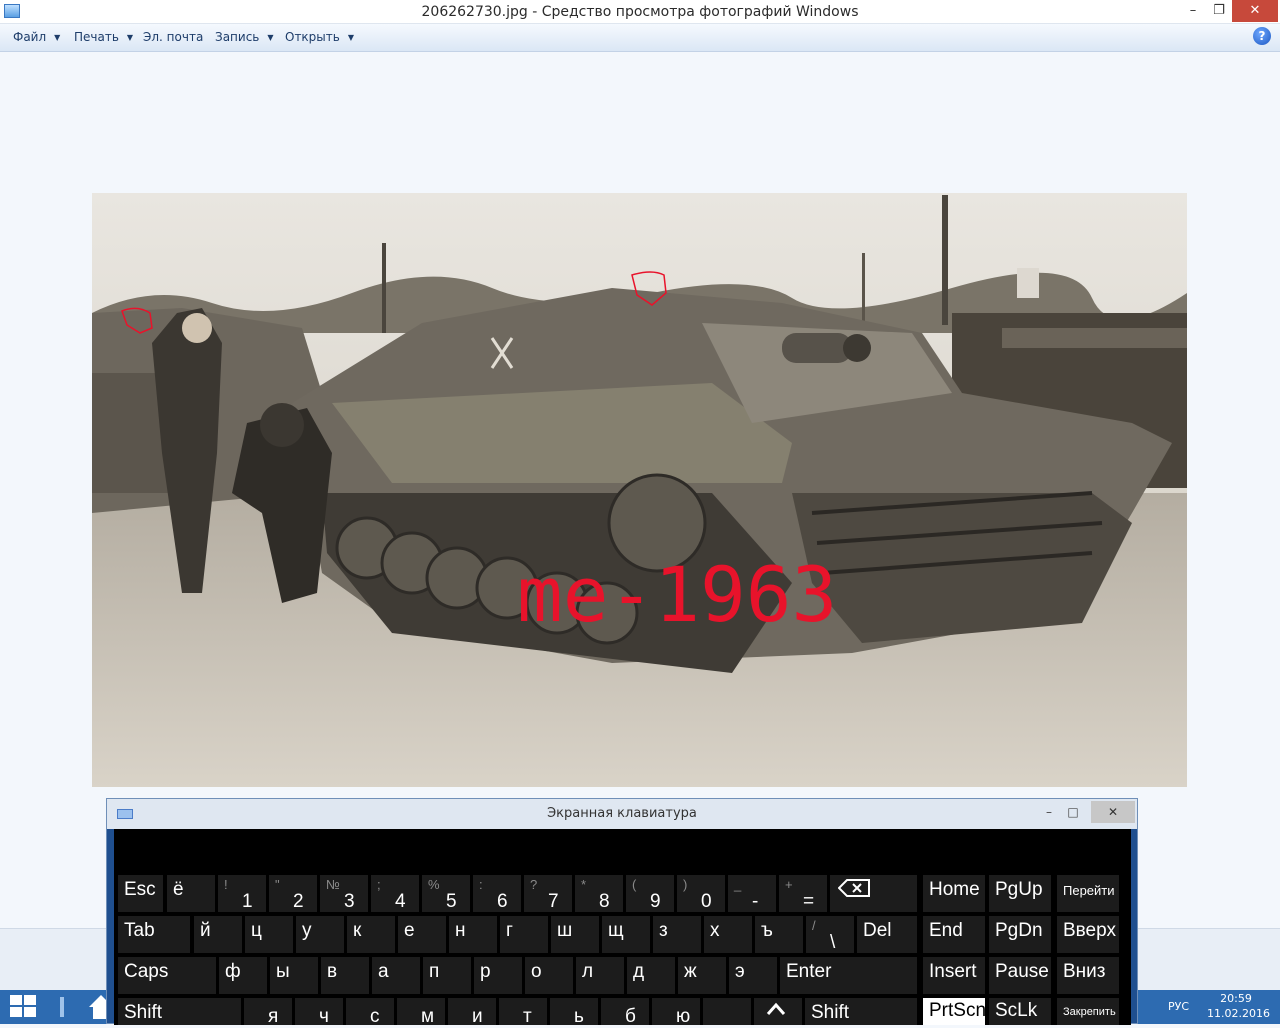 This screenshot has height=1028, width=1280. I want to click on key-i: и, so click(472, 1012).